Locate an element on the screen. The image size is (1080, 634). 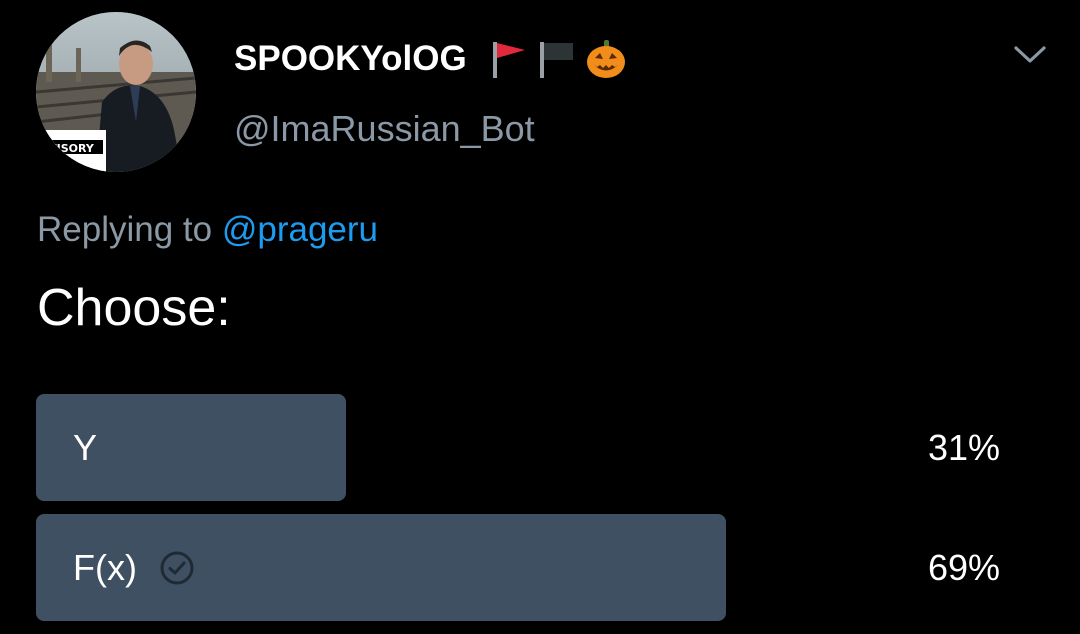
poll-option-label-wrap: F(x) is located at coordinates (134, 567).